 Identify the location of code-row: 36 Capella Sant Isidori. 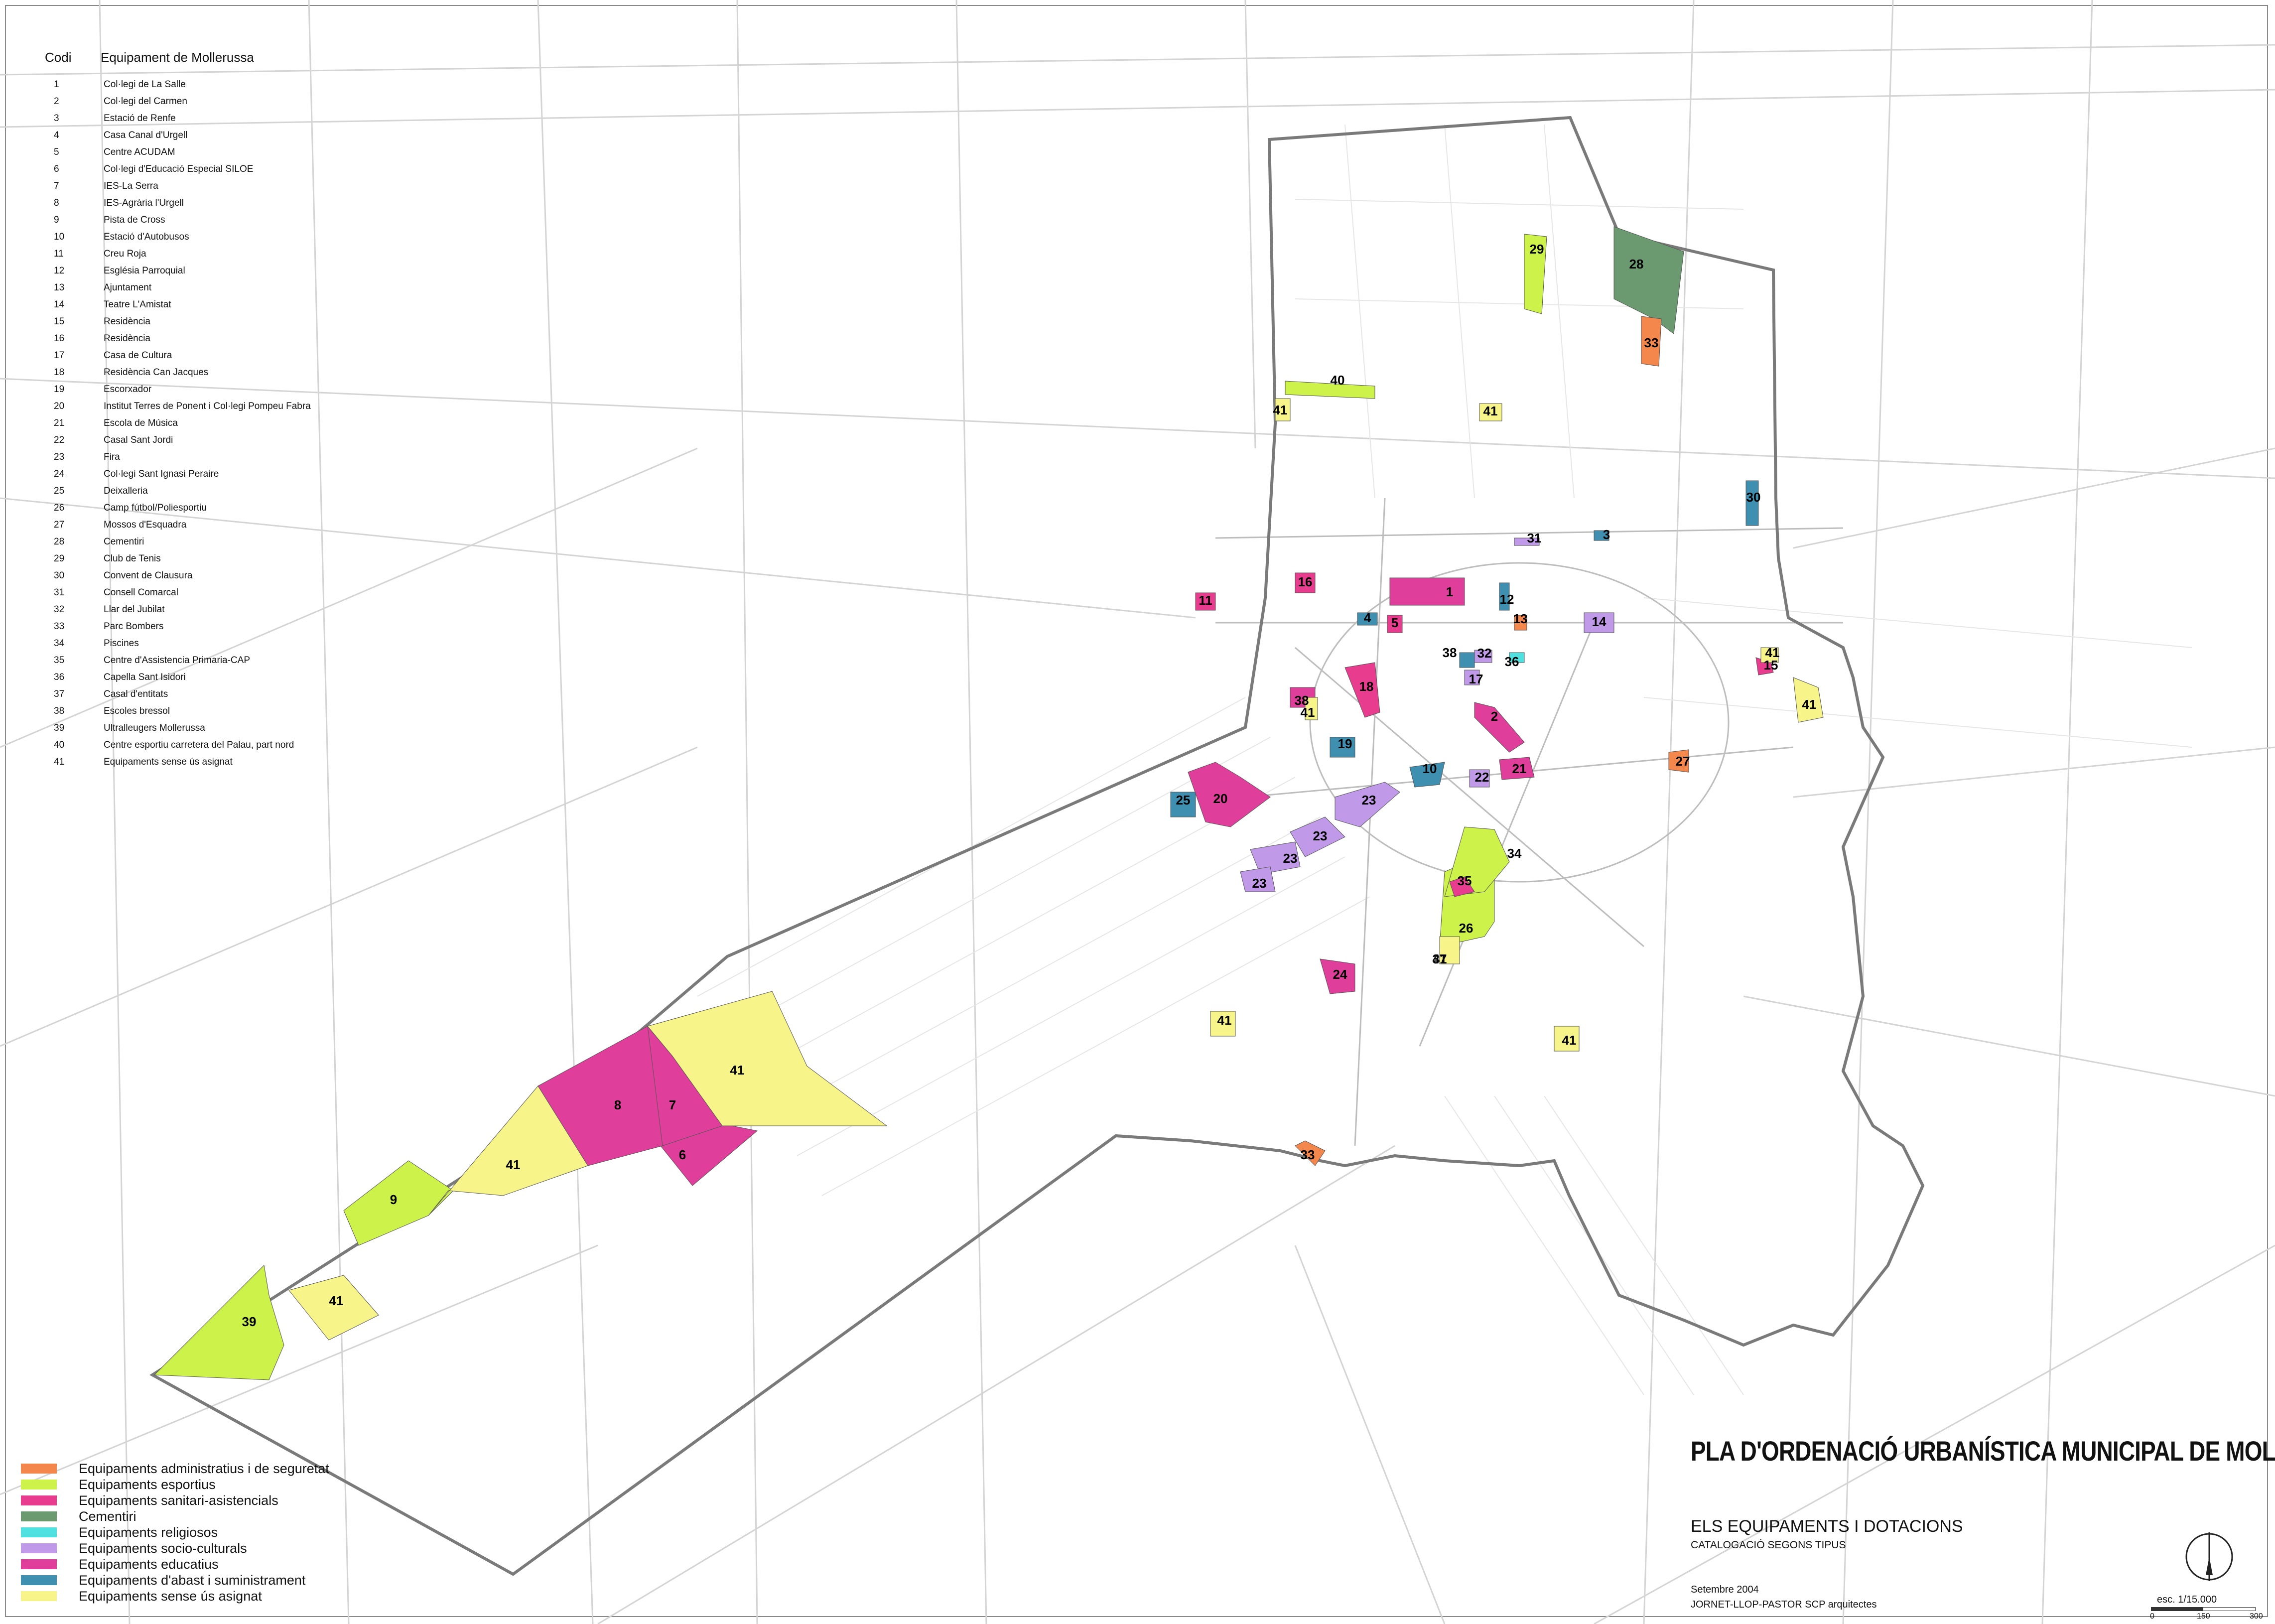
(219, 678).